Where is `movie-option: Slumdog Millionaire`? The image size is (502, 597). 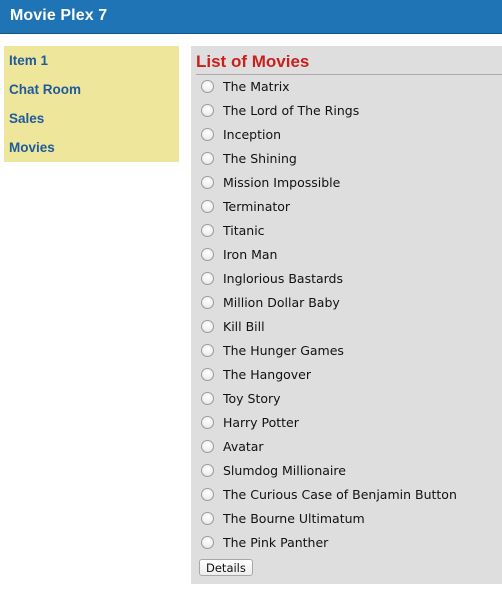 movie-option: Slumdog Millionaire is located at coordinates (346, 472).